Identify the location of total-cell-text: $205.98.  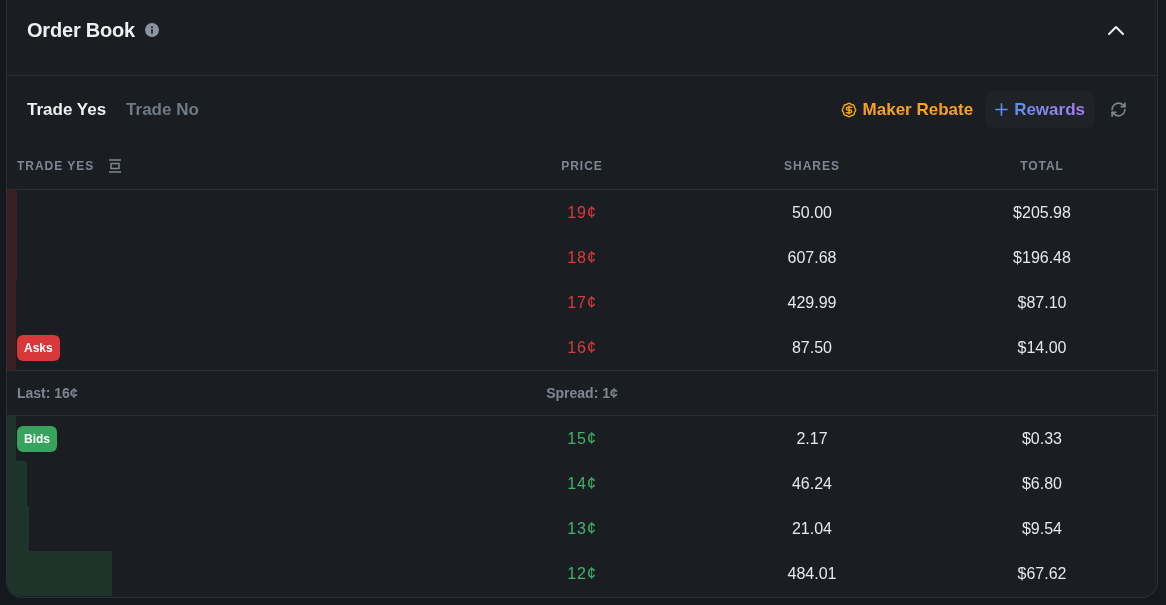
(1042, 212).